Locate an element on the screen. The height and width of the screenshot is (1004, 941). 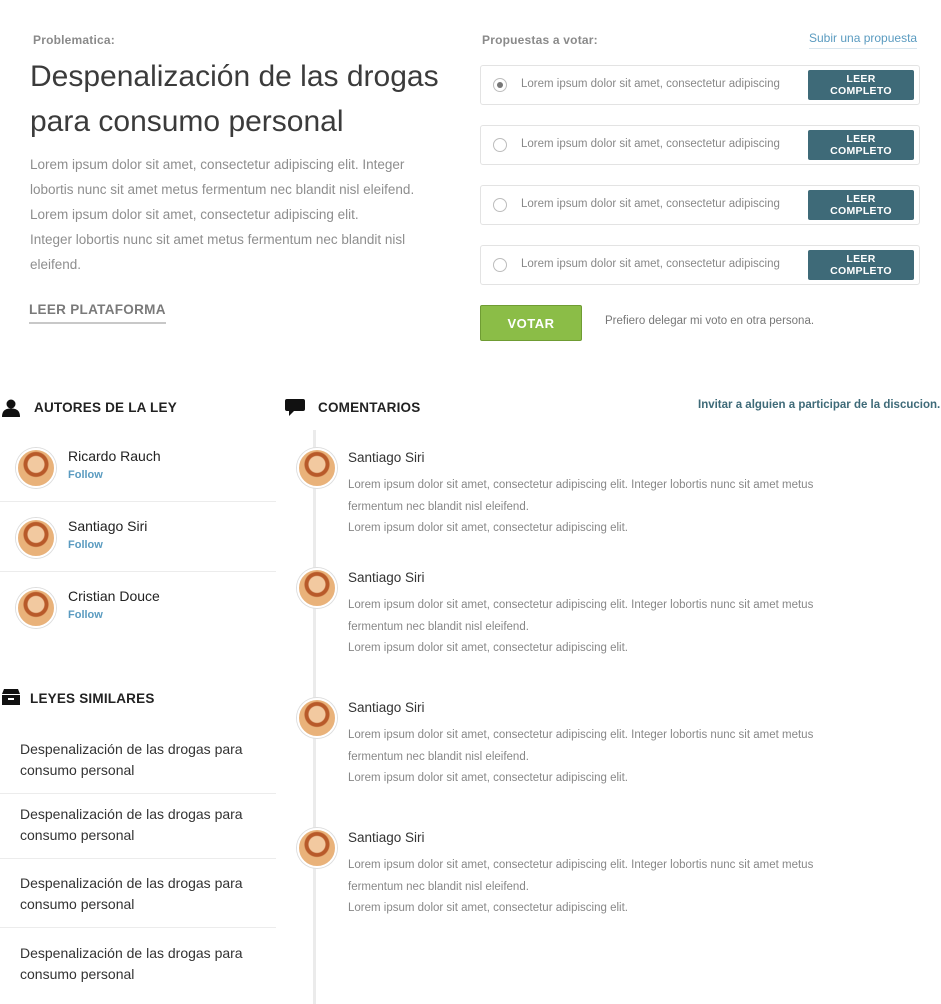
submit-proposal-link: Subir una propuesta is located at coordinates (863, 40).